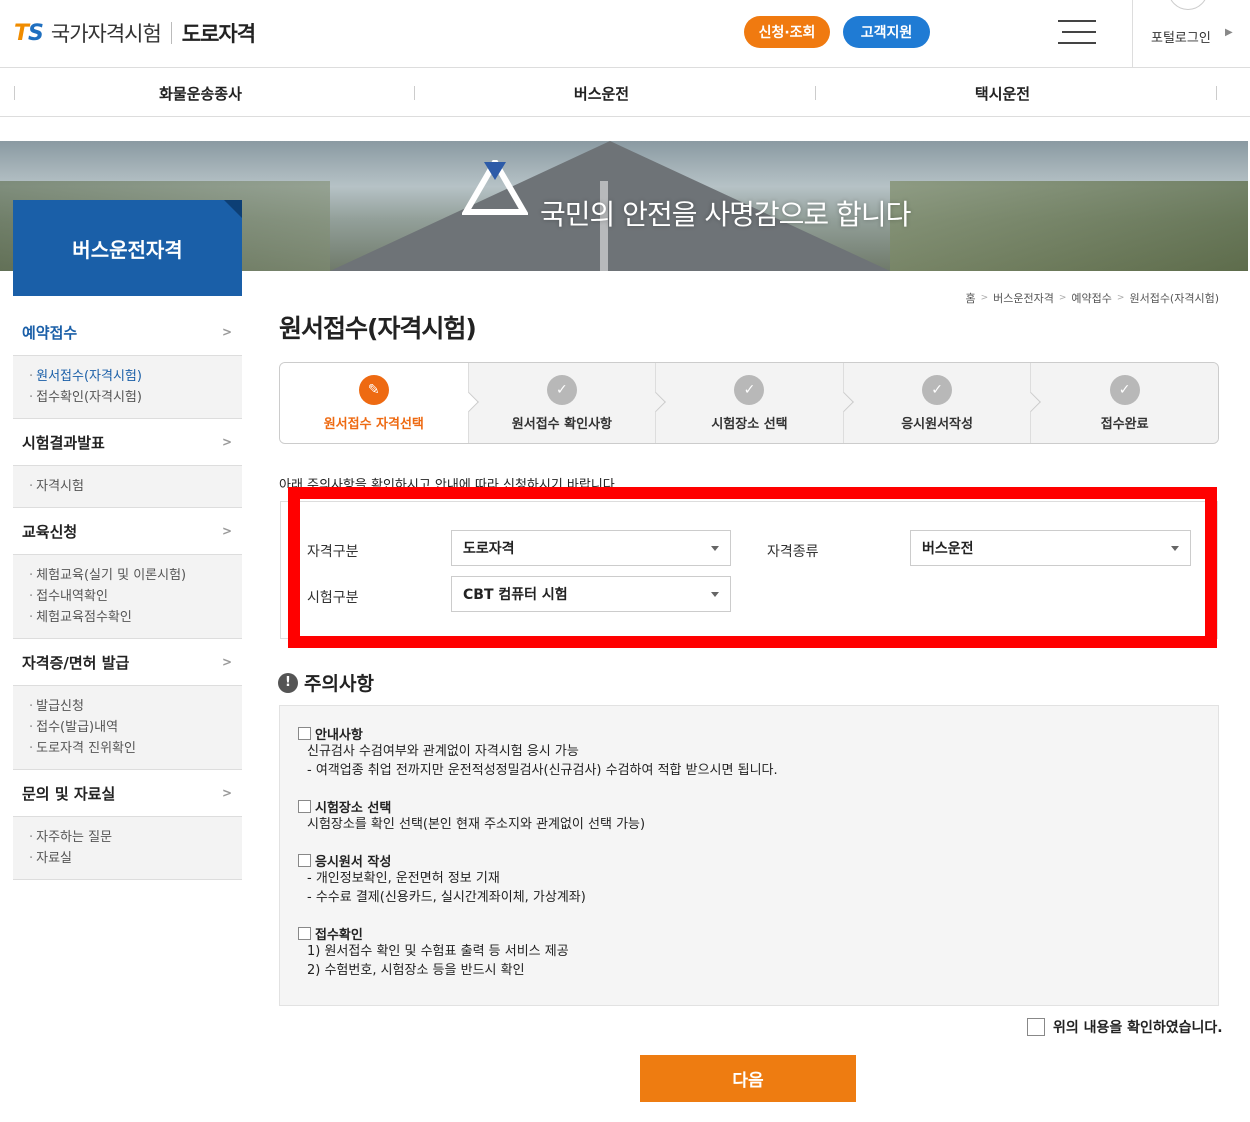  What do you see at coordinates (758, 806) in the screenshot?
I see `caution-section-head: 시험장소 선택` at bounding box center [758, 806].